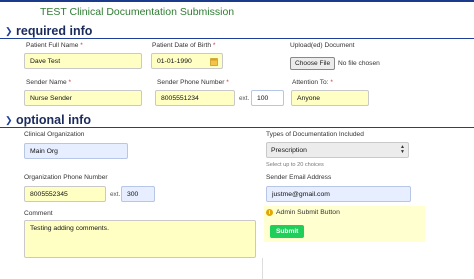 Image resolution: width=474 pixels, height=279 pixels. Describe the element at coordinates (193, 82) in the screenshot. I see `sender-phone-label: Sender Phone Number *` at that location.